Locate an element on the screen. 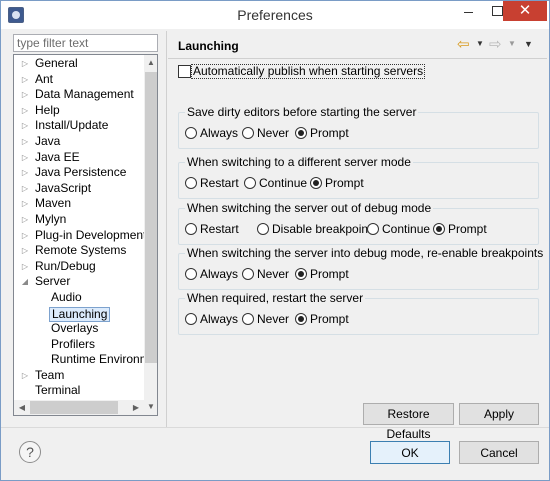 Image resolution: width=550 pixels, height=481 pixels. tree-item: ▷ Mylyn is located at coordinates (78, 220).